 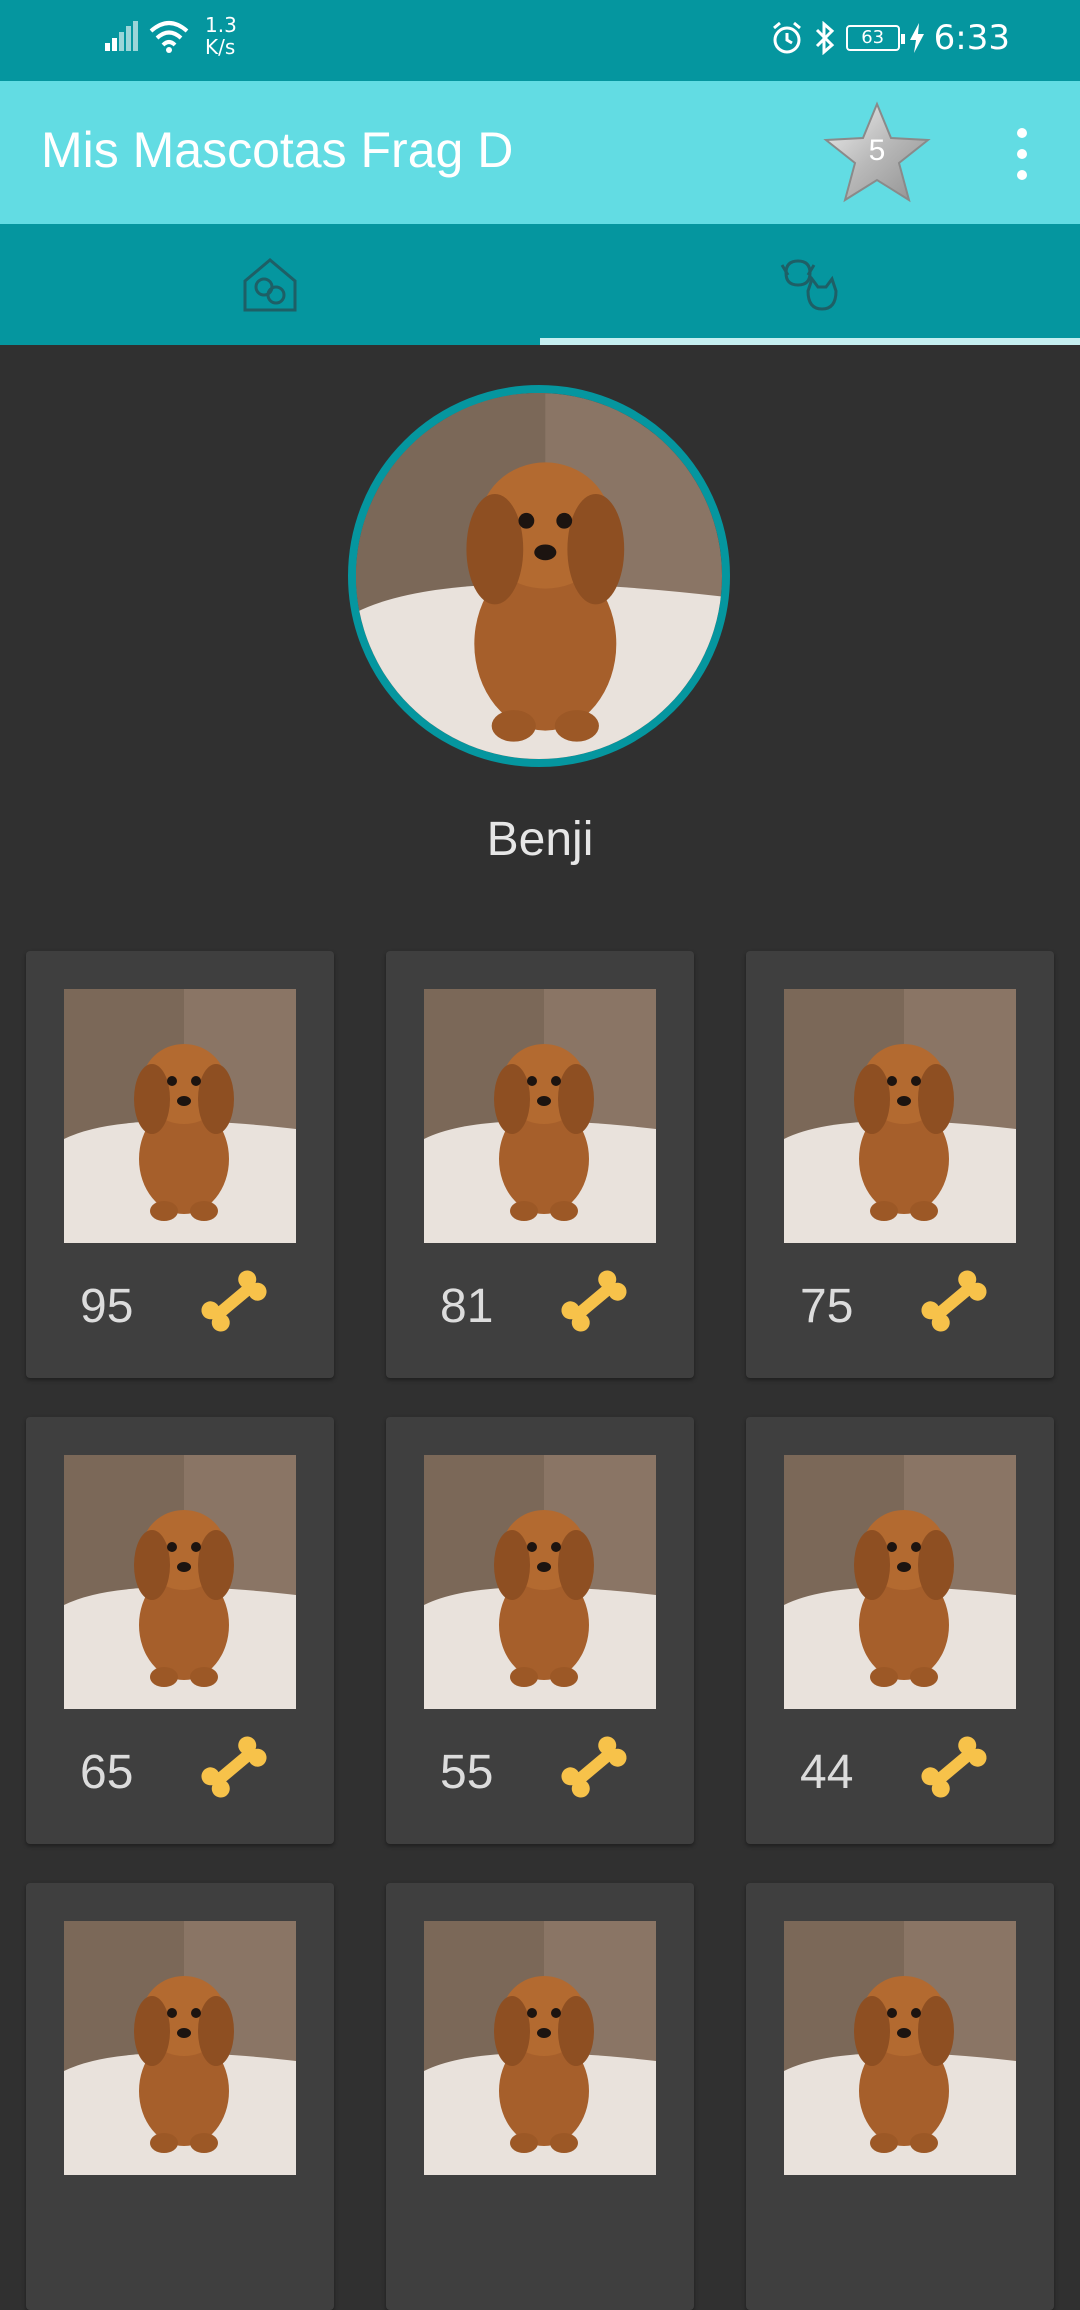 I want to click on pet-name: Benji, so click(x=540, y=839).